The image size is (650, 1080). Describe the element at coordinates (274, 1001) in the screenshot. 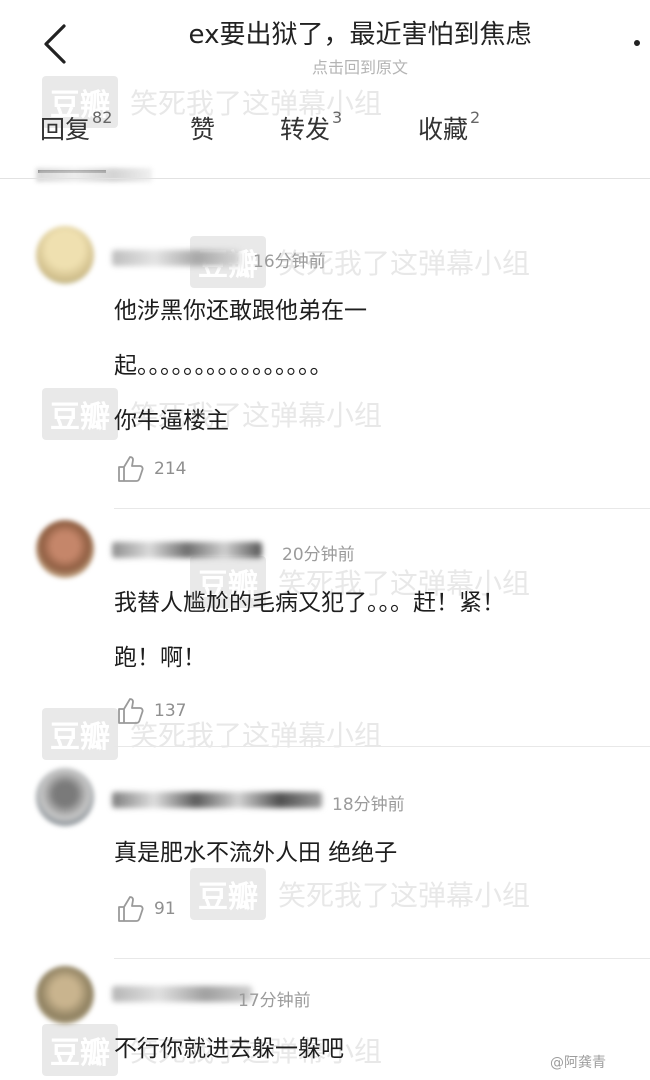

I see `comment-time: 17分钟前` at that location.